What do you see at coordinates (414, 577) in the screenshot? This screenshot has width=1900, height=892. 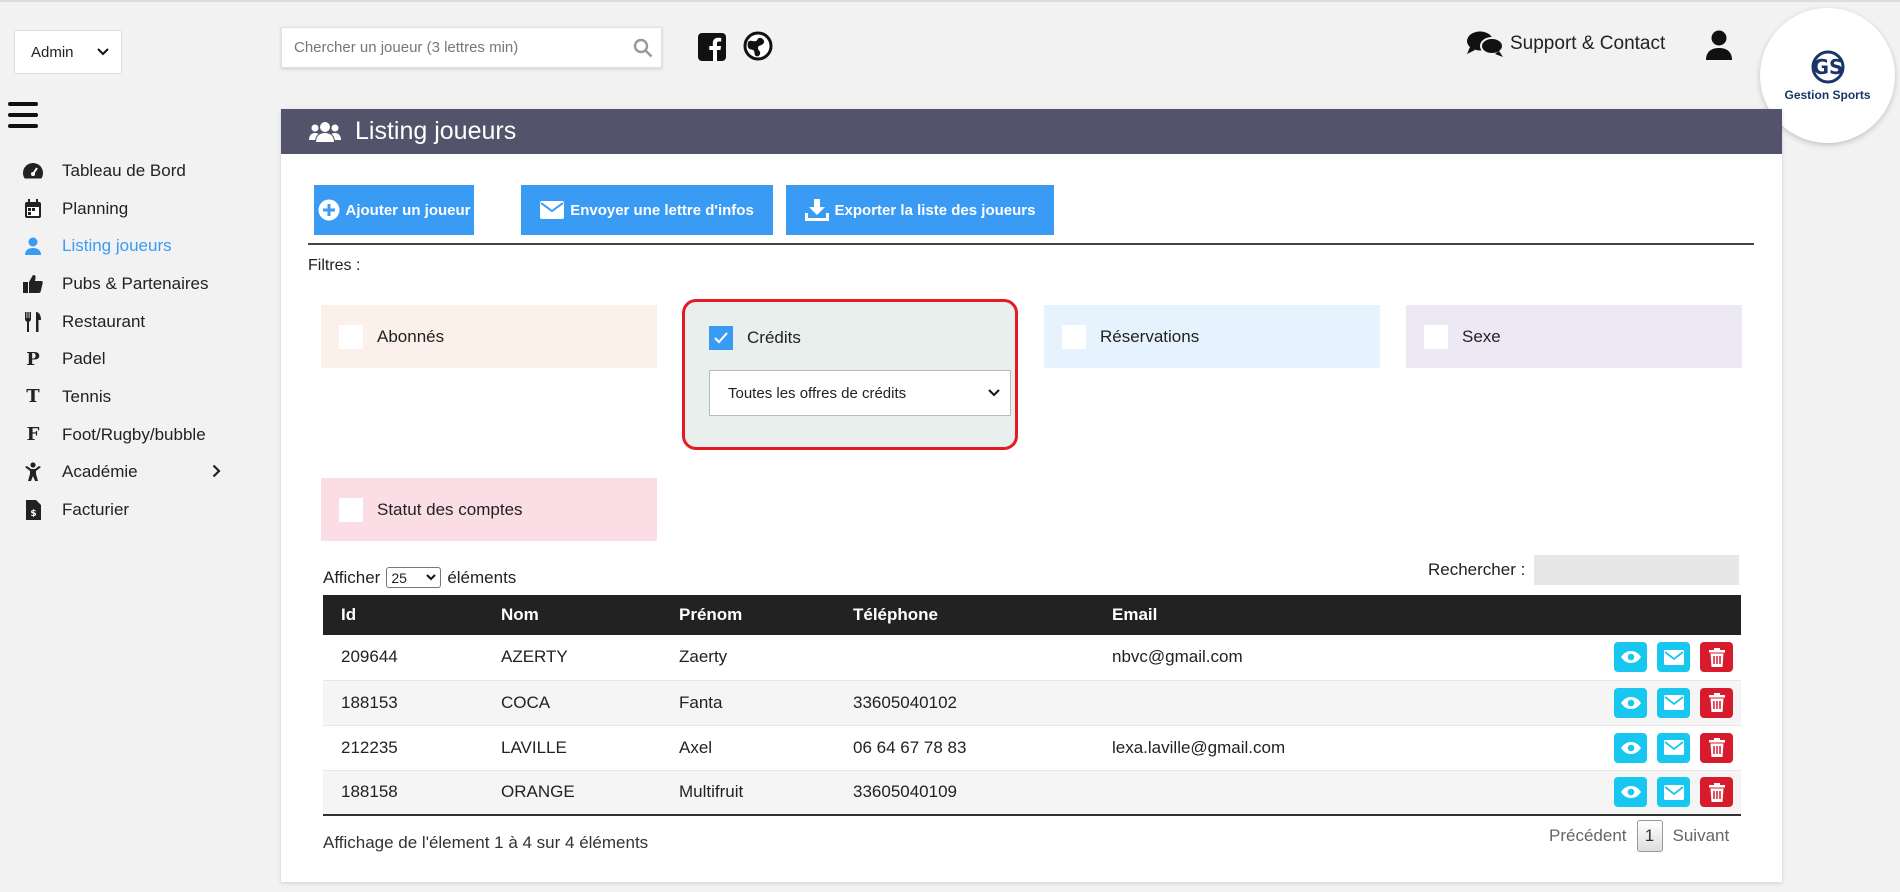 I see `page-length-select: 25` at bounding box center [414, 577].